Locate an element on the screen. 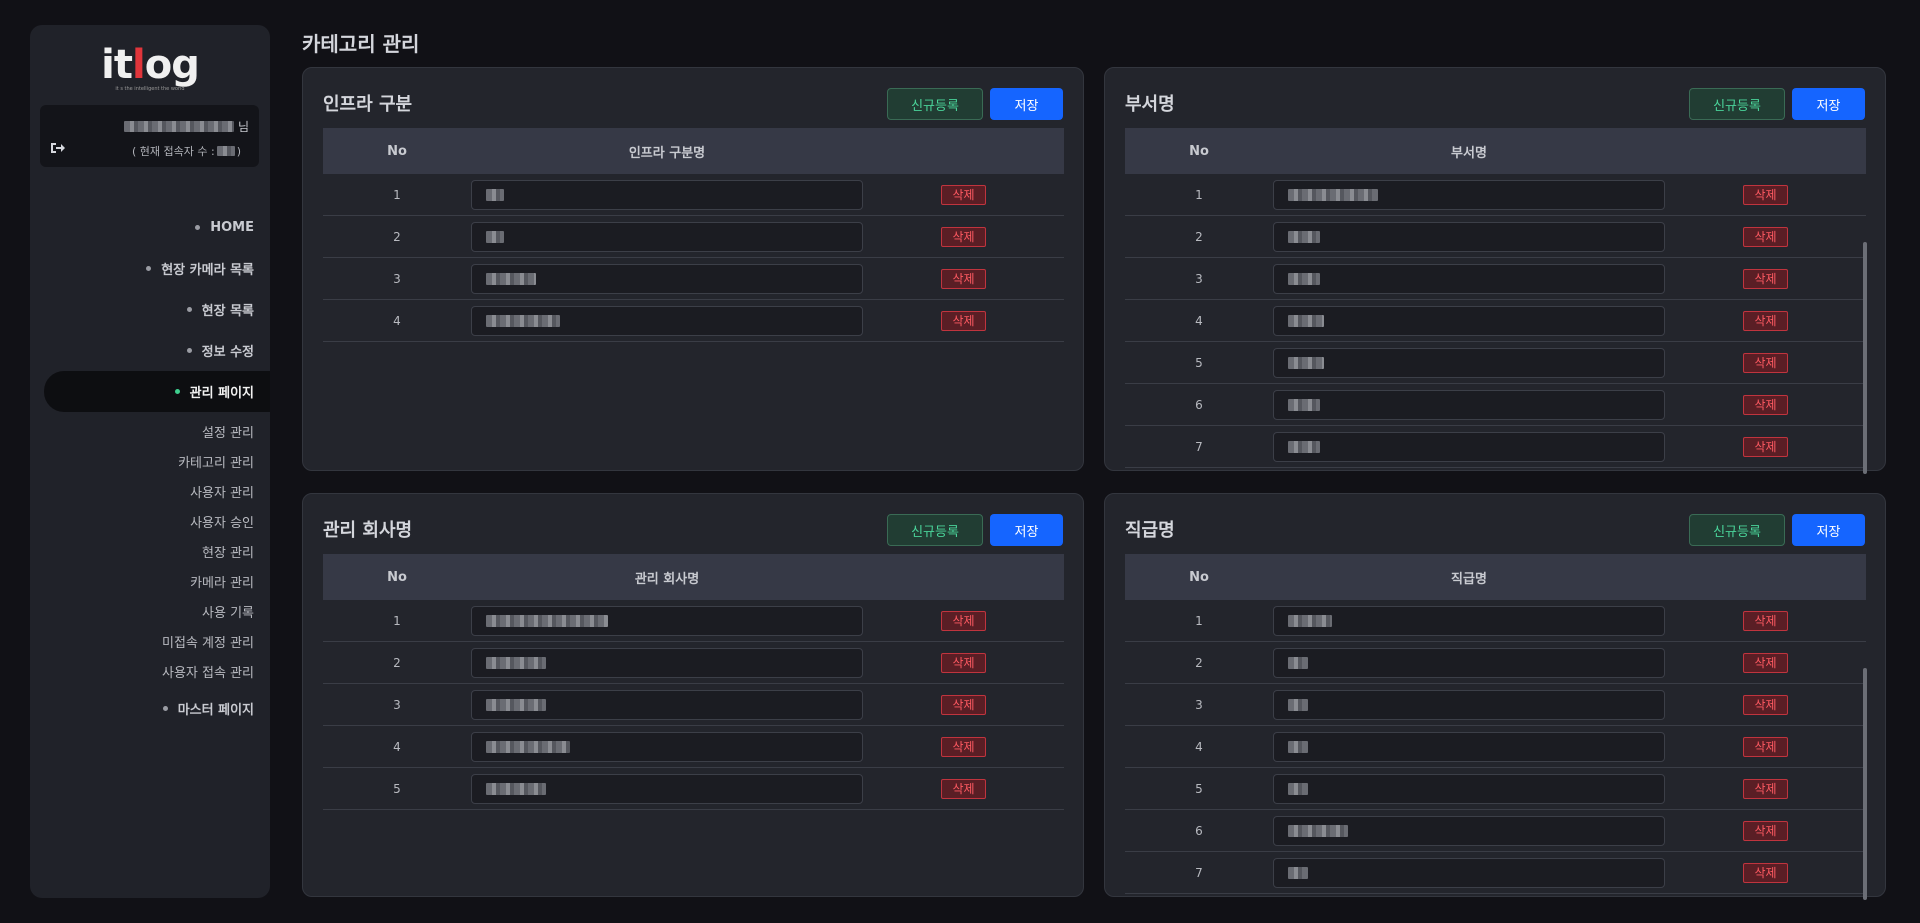 The height and width of the screenshot is (923, 1920). nav-master-page: 마스터 페이지 is located at coordinates (150, 708).